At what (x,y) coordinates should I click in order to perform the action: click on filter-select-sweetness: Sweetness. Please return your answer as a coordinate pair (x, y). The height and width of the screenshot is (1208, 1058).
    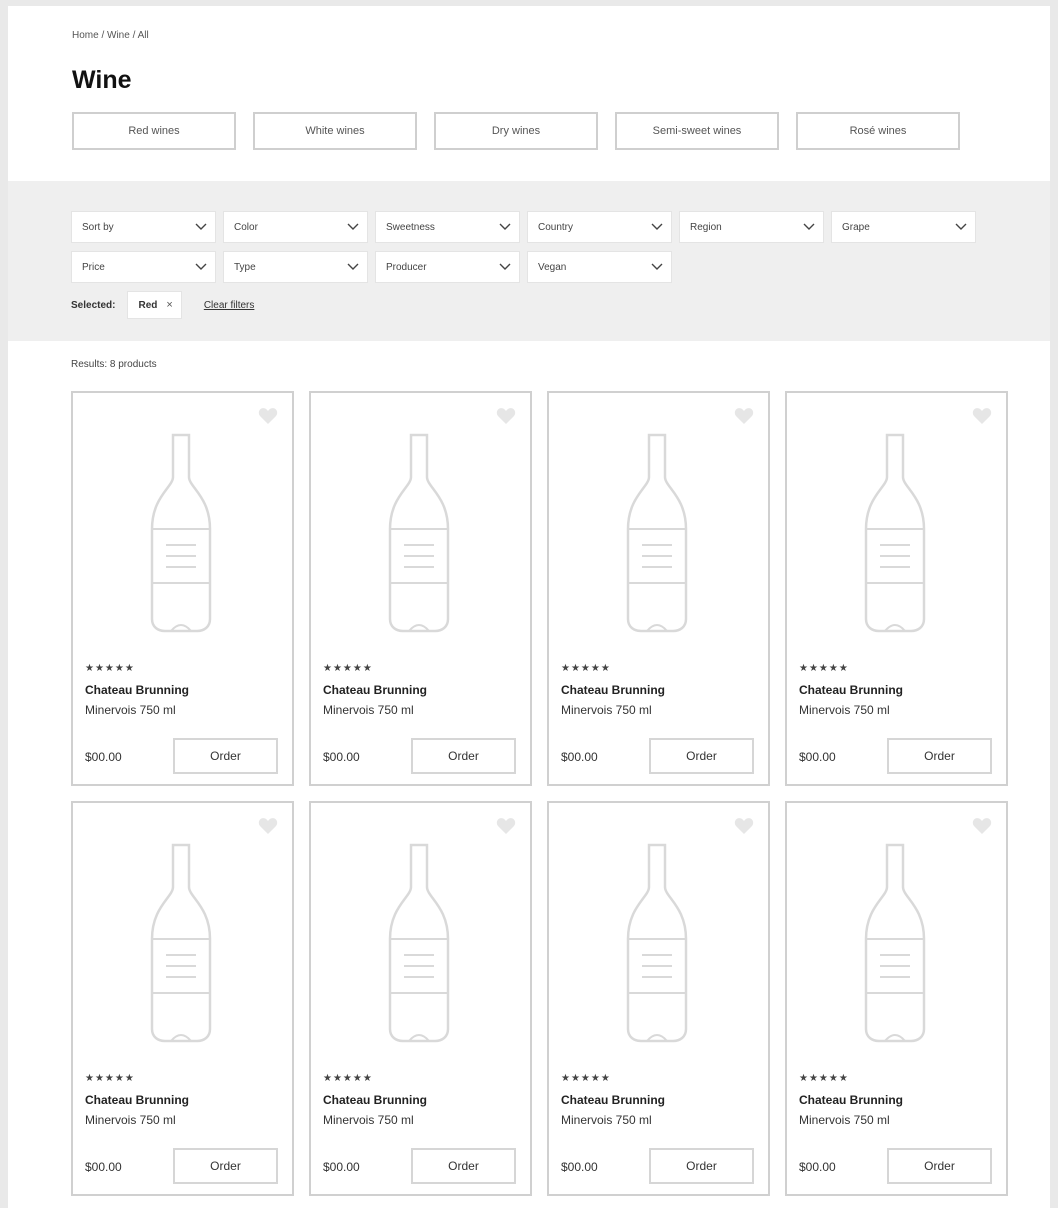
    Looking at the image, I should click on (447, 227).